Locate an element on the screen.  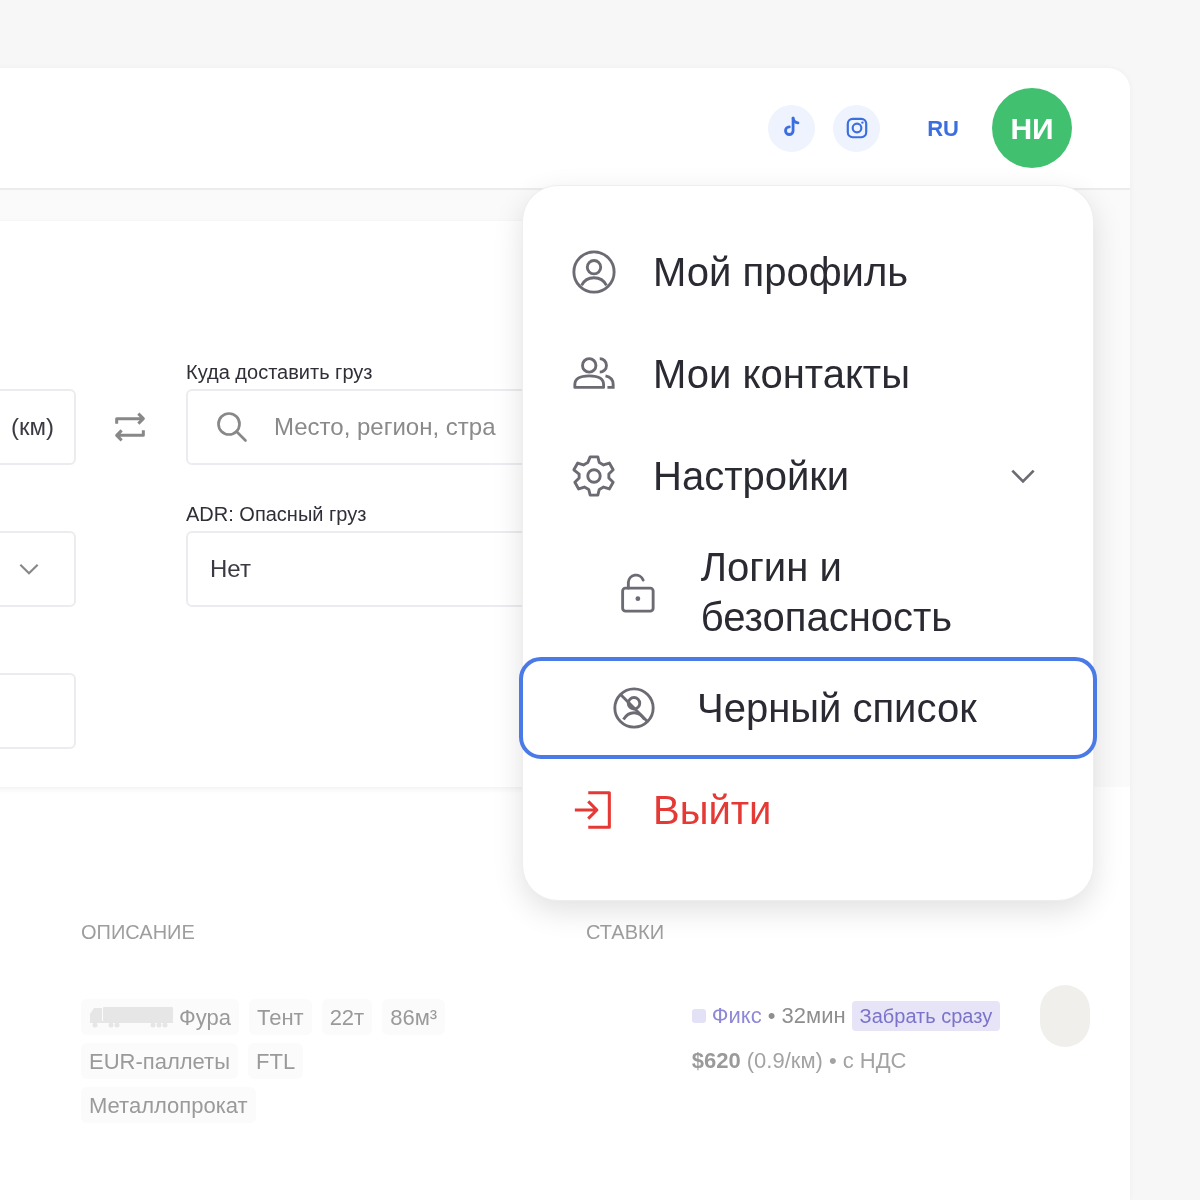
user-icon is located at coordinates (594, 272).